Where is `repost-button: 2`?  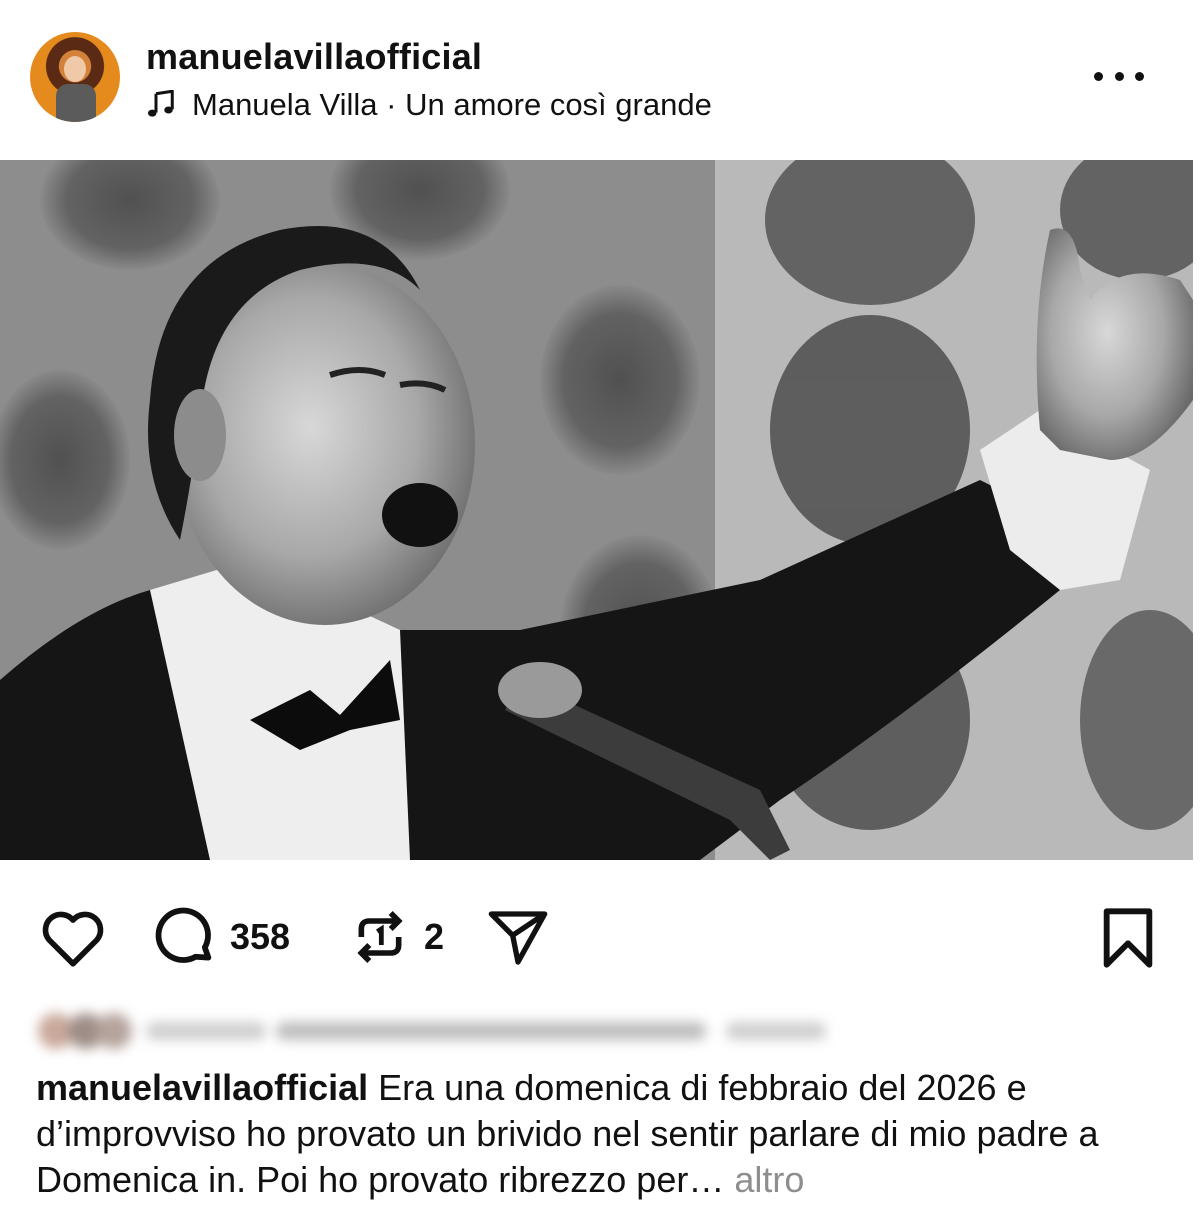 repost-button: 2 is located at coordinates (396, 937).